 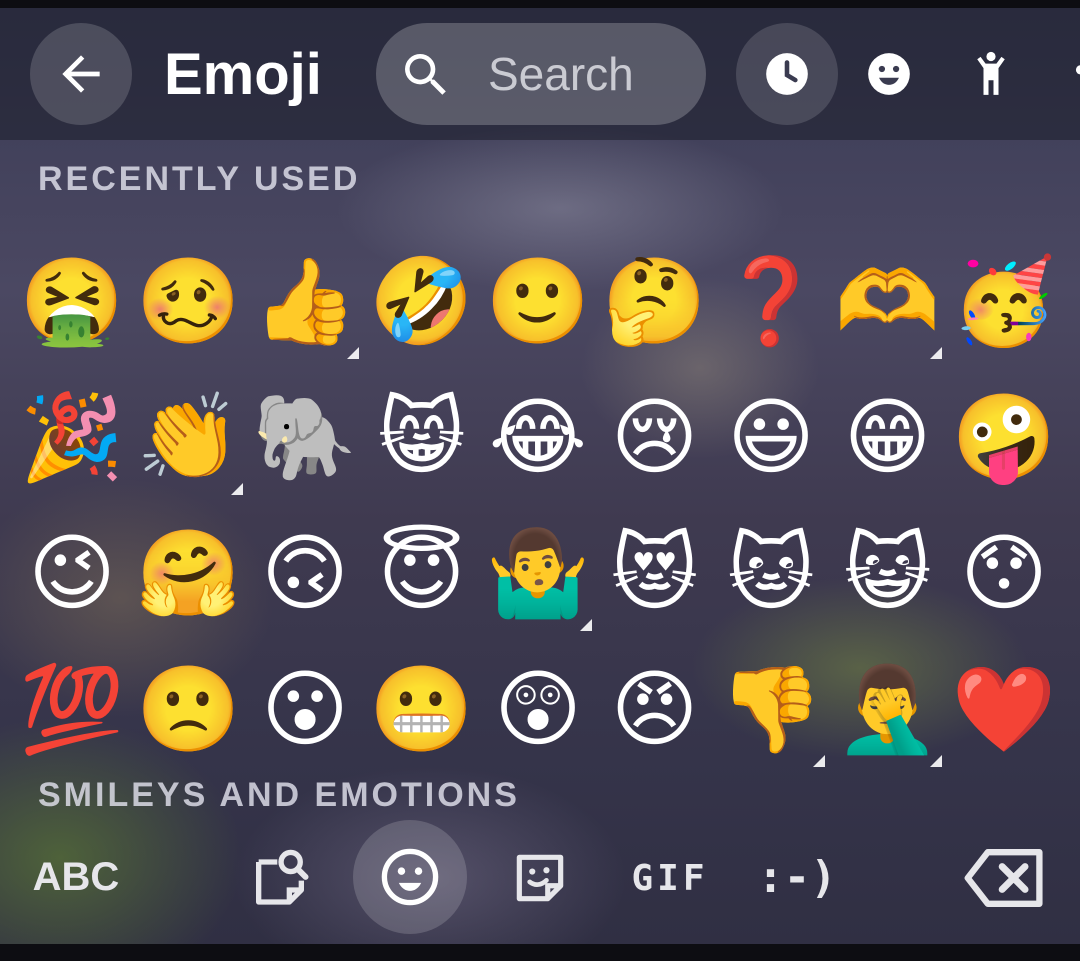 What do you see at coordinates (670, 878) in the screenshot?
I see `gif-button: GIF` at bounding box center [670, 878].